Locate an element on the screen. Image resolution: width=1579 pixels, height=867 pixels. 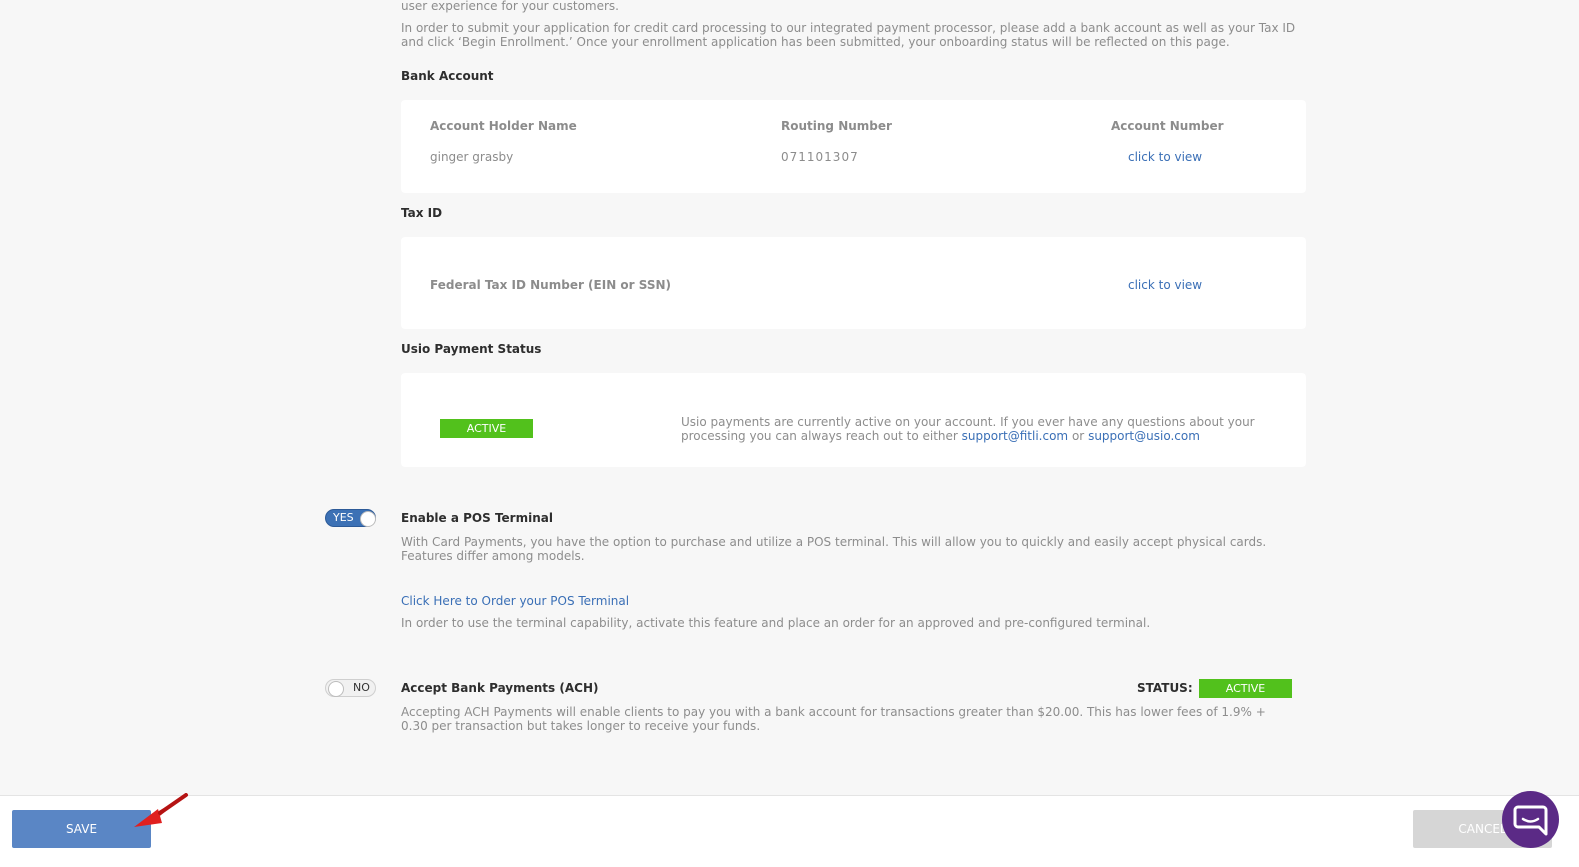
order-pos-terminal-link: Click Here to Order your POS Terminal is located at coordinates (515, 601).